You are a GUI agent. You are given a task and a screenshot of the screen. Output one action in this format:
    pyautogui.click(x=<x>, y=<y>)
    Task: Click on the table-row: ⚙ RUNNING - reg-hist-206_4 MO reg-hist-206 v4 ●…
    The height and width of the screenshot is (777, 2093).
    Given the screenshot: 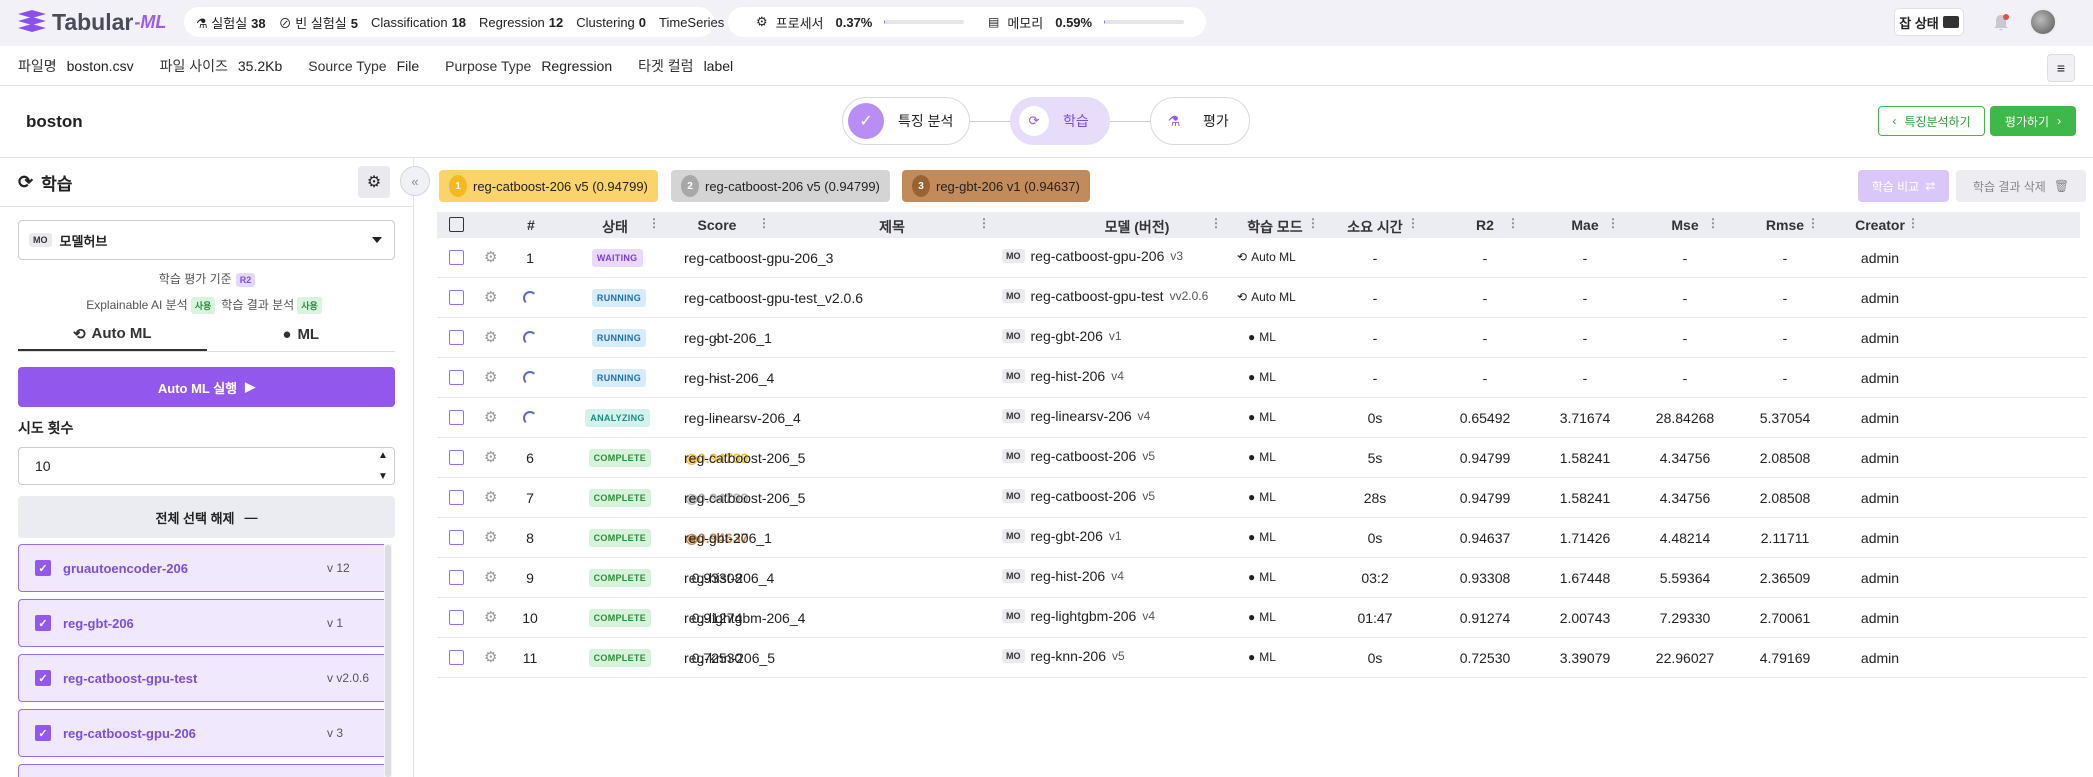 What is the action you would take?
    pyautogui.click(x=1262, y=378)
    